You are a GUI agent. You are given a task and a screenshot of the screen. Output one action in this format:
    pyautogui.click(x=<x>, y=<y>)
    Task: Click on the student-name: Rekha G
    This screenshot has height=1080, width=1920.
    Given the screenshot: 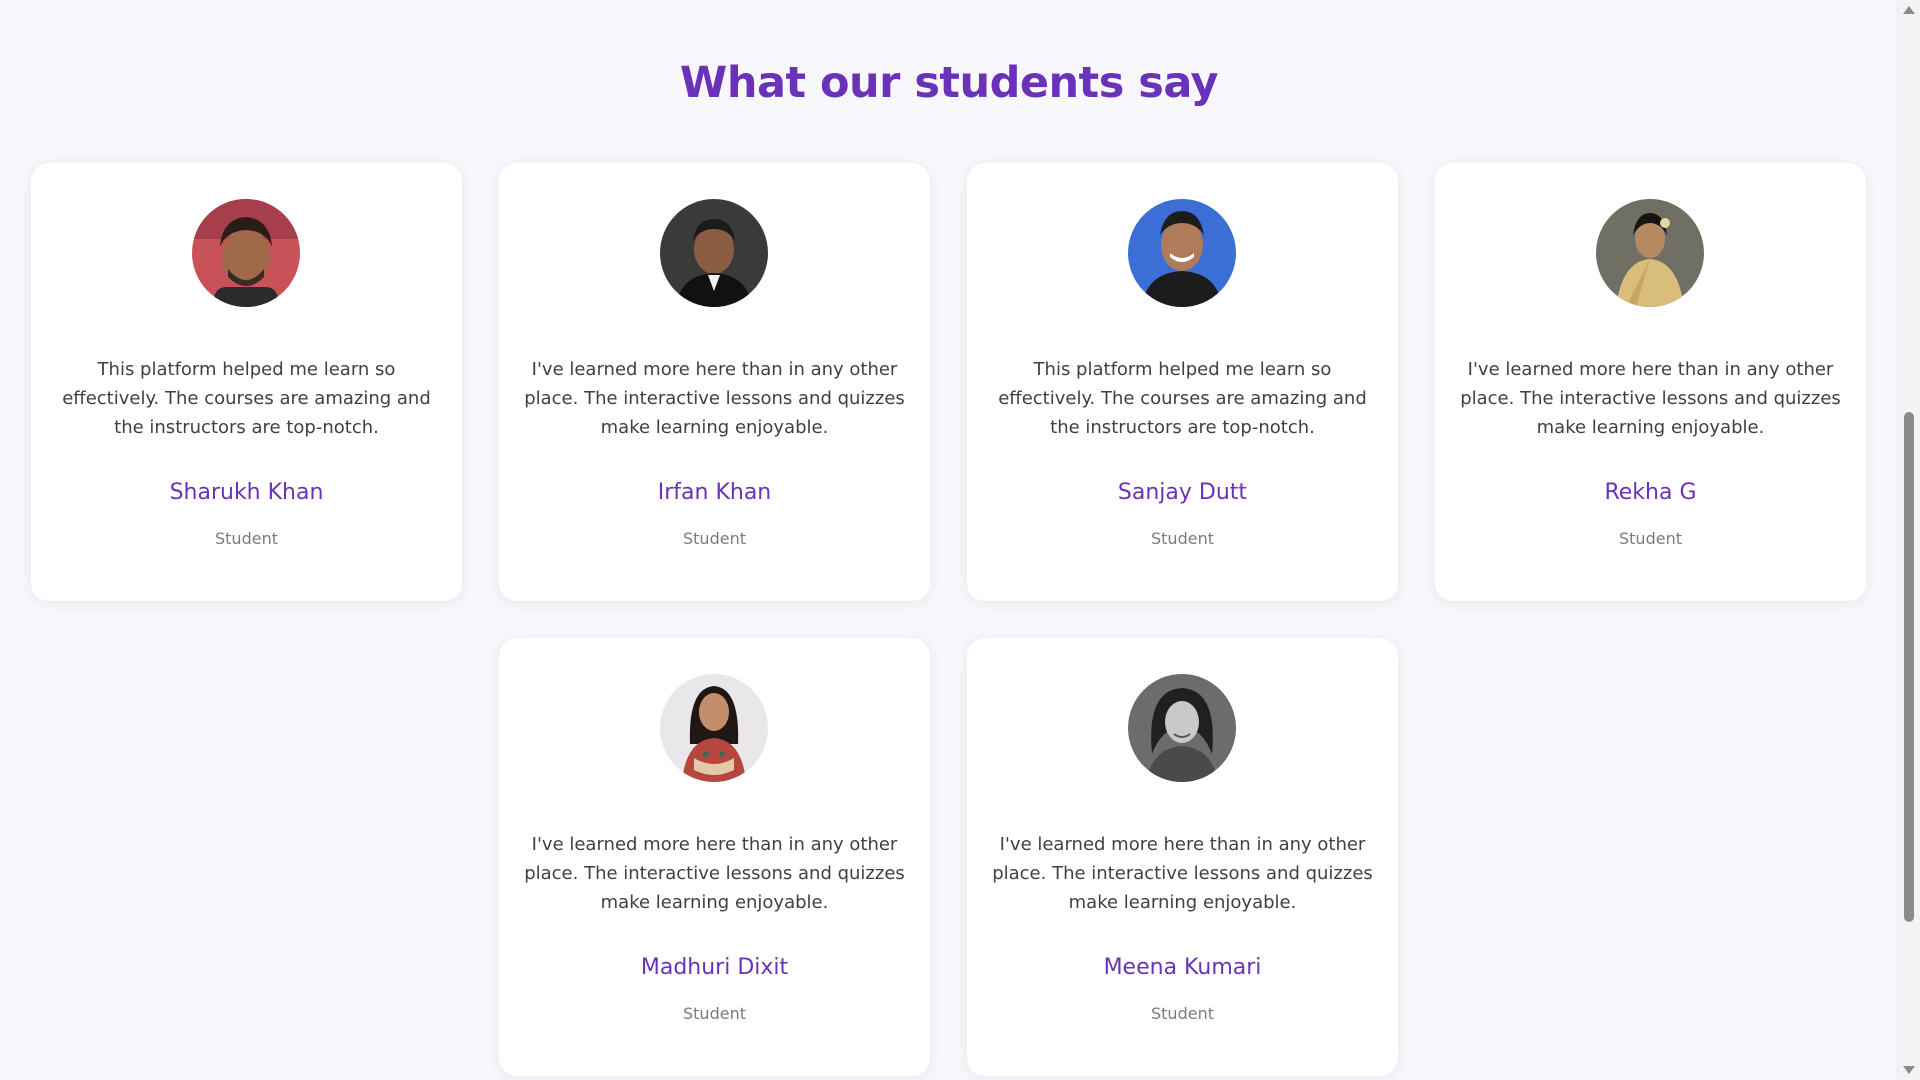 What is the action you would take?
    pyautogui.click(x=1650, y=492)
    